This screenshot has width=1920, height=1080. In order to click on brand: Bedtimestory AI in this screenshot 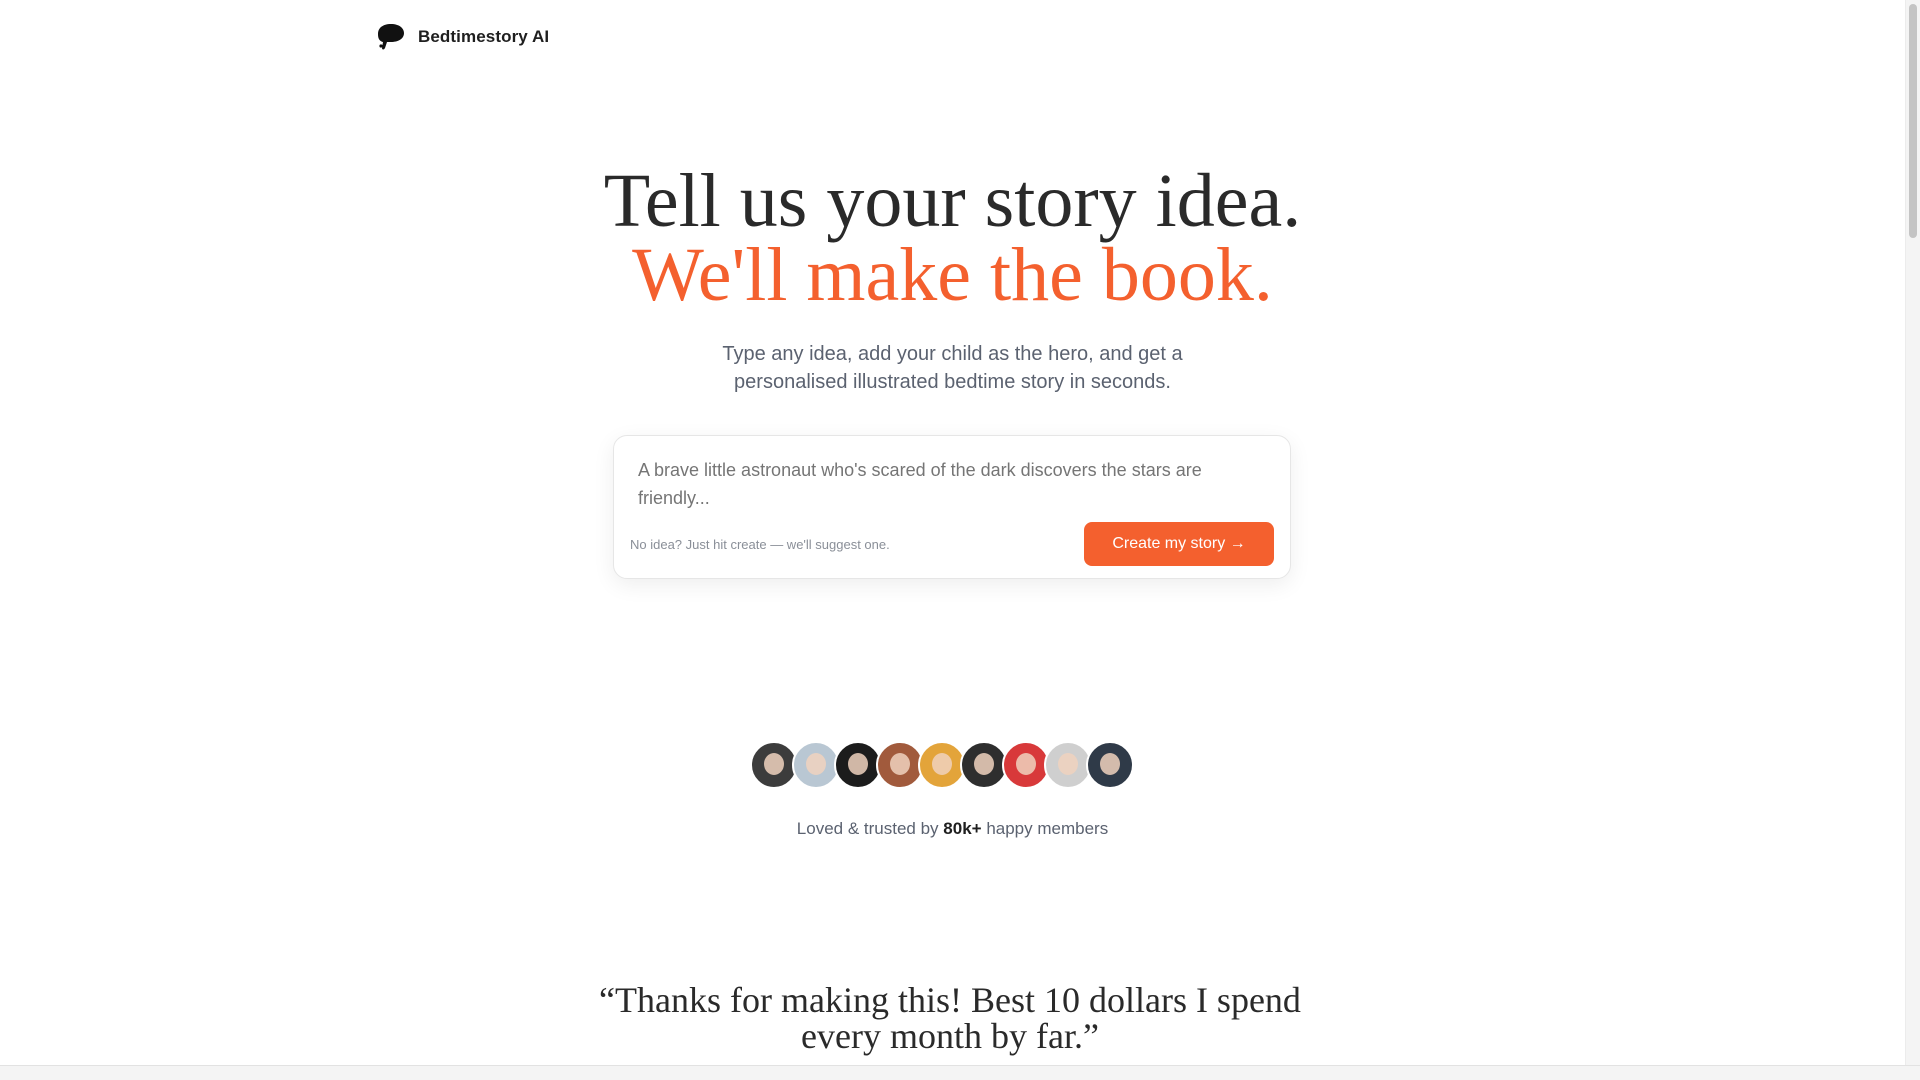, I will do `click(461, 37)`.